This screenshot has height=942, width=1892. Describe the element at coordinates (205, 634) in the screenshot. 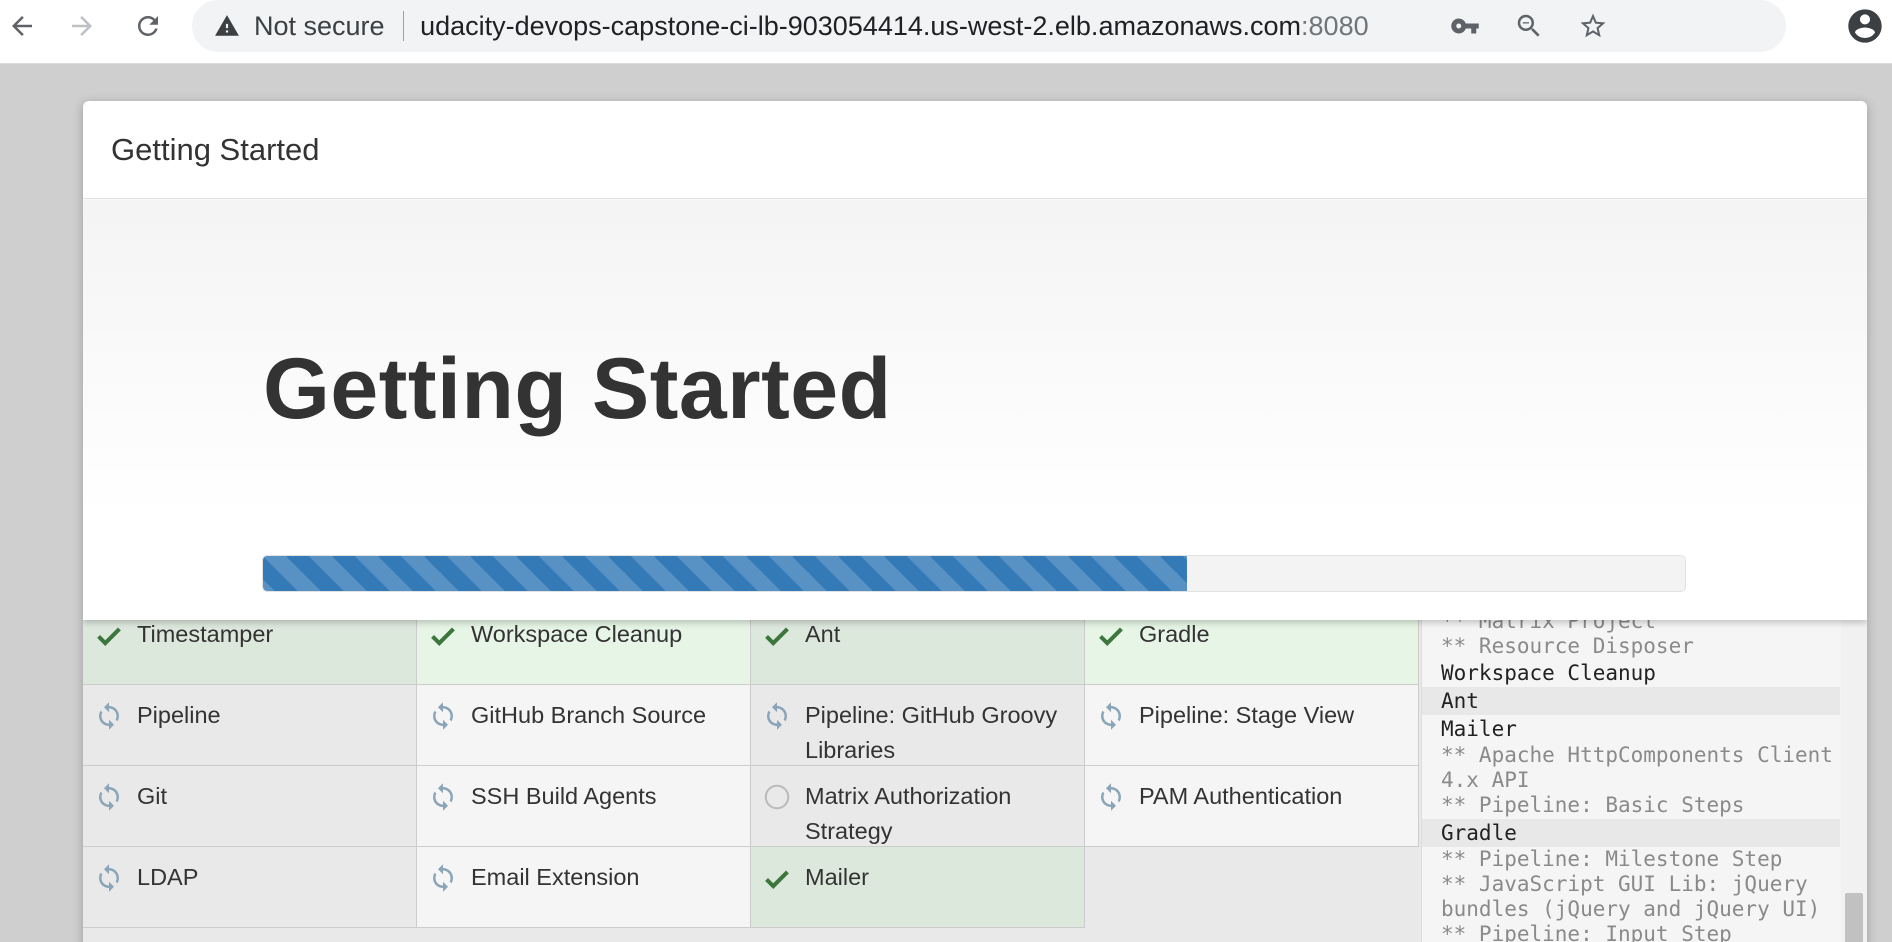

I see `plugin-name: Timestamper` at that location.